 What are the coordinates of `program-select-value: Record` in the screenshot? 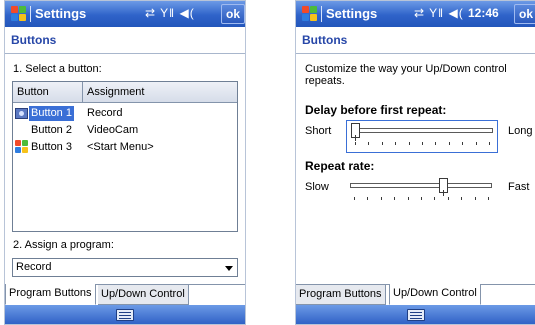 It's located at (34, 267).